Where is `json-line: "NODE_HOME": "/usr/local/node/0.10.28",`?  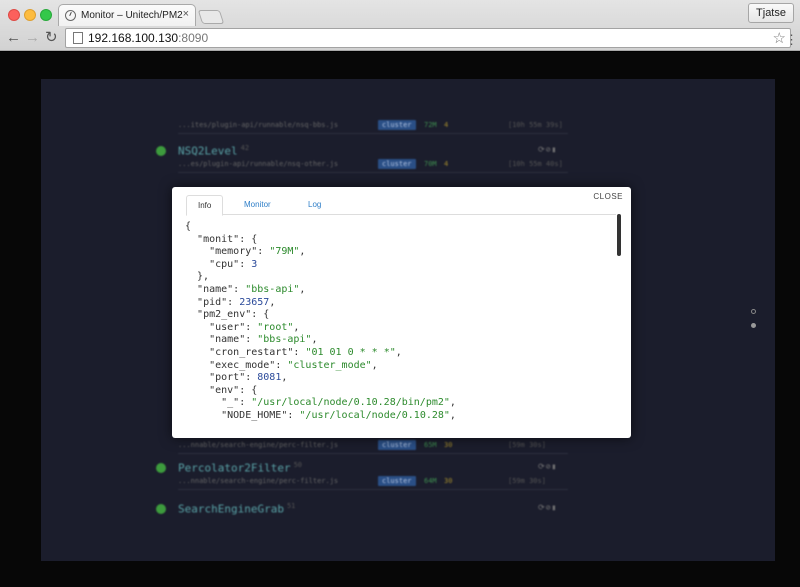
json-line: "NODE_HOME": "/usr/local/node/0.10.28", is located at coordinates (395, 416).